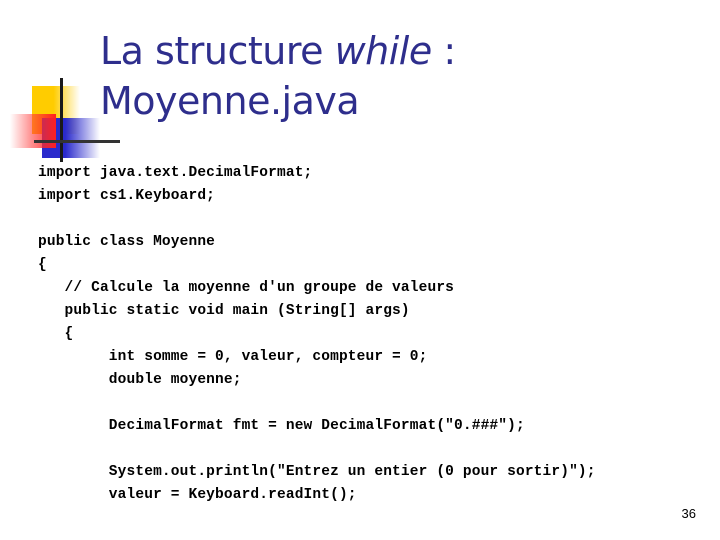  Describe the element at coordinates (77, 141) in the screenshot. I see `logo-horizontal-line` at that location.